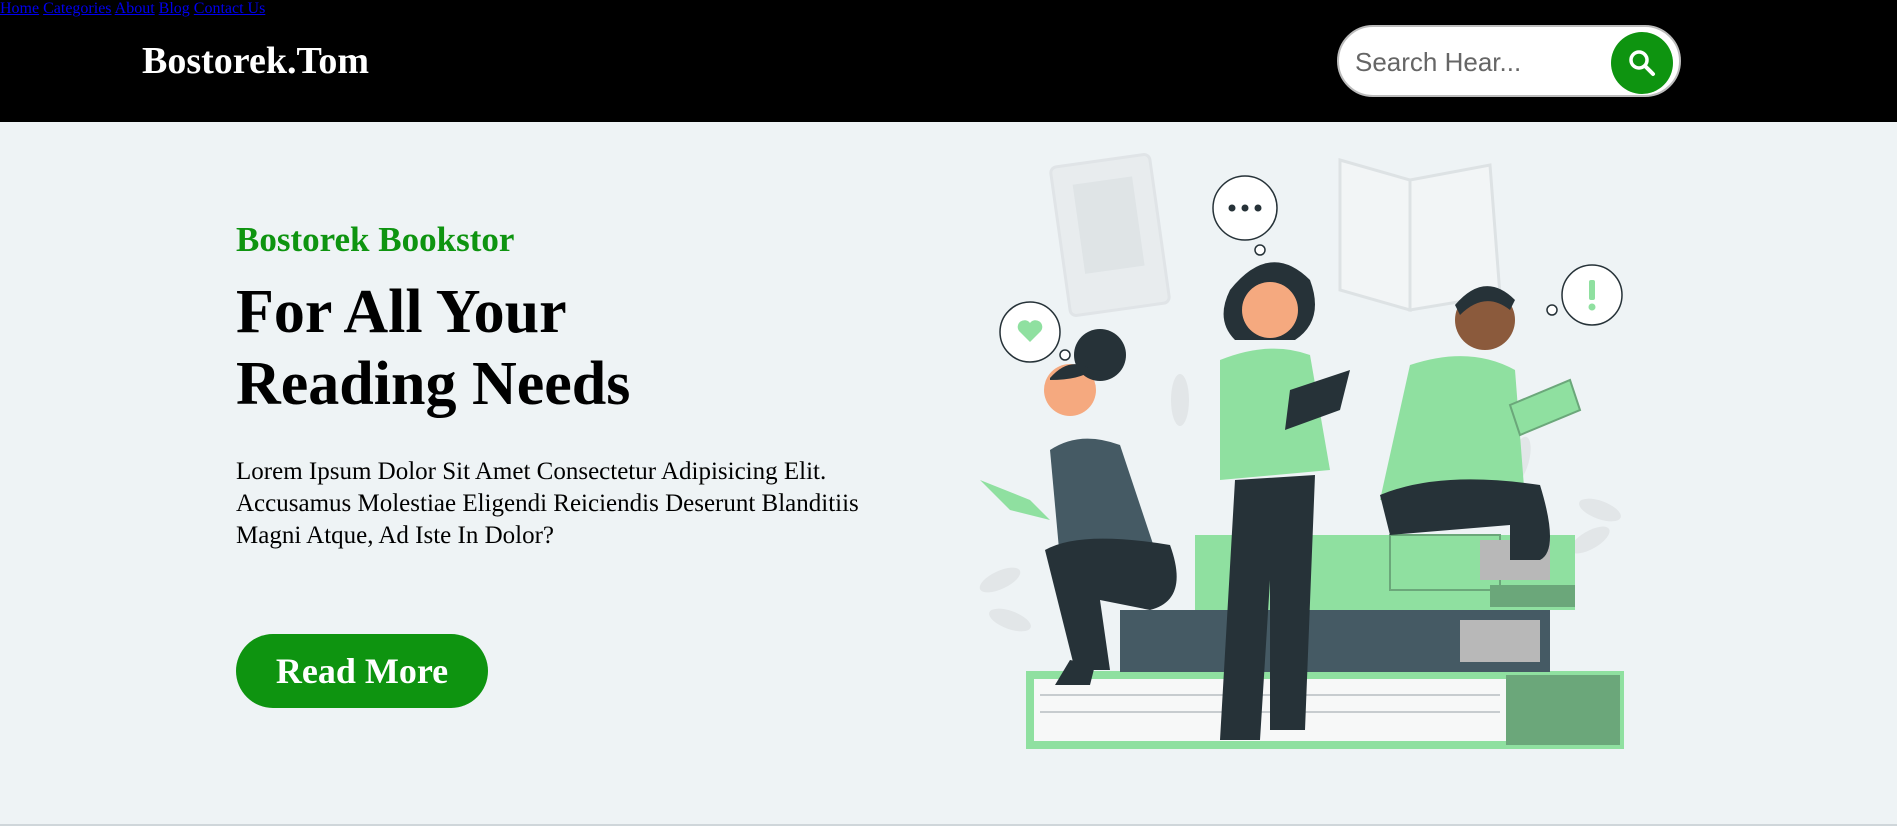 This screenshot has width=1897, height=826. Describe the element at coordinates (362, 671) in the screenshot. I see `read-more-button: Read More` at that location.